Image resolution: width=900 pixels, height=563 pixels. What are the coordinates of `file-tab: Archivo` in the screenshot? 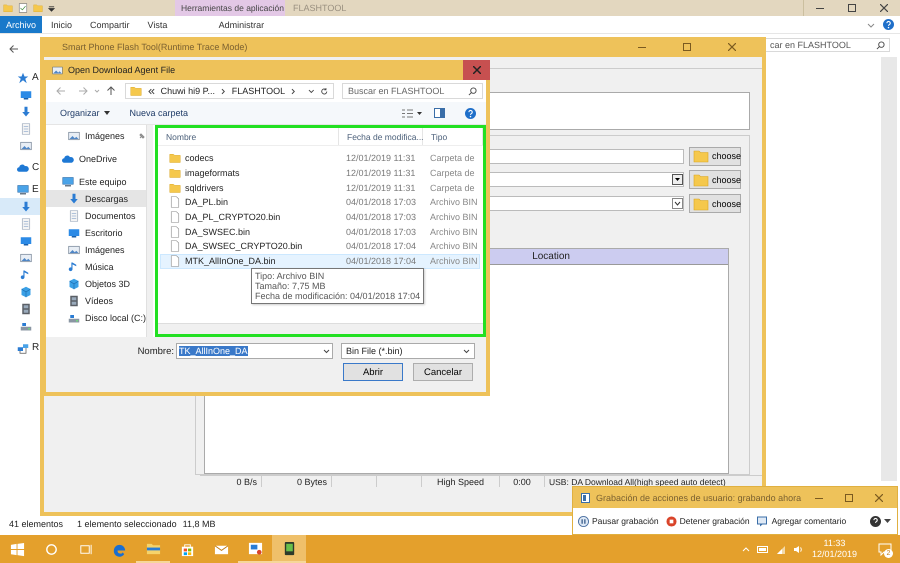 It's located at (21, 24).